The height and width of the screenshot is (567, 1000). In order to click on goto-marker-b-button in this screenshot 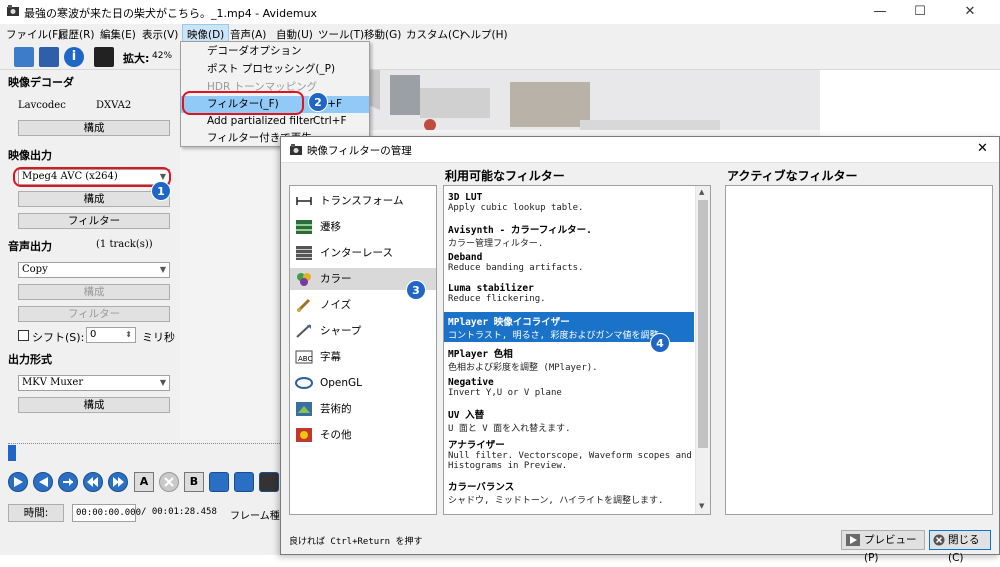, I will do `click(244, 482)`.